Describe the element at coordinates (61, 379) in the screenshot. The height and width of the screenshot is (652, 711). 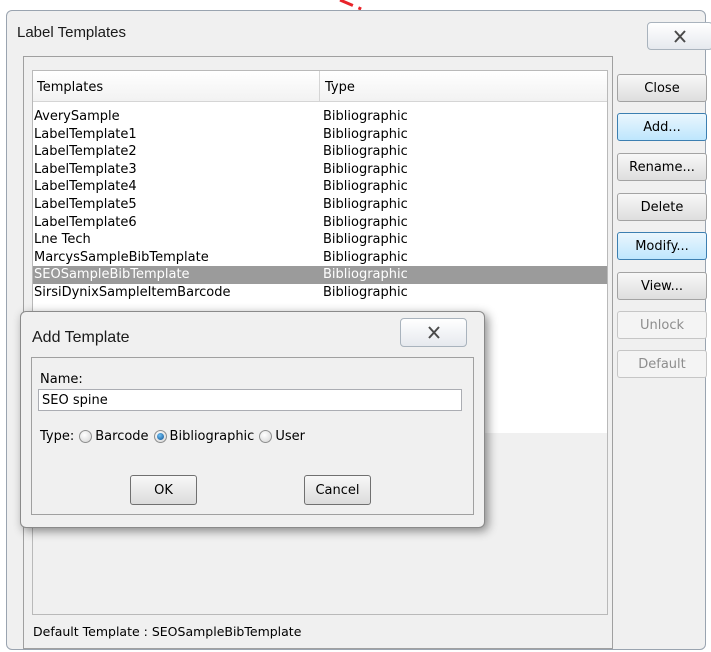
I see `name-label: Name:` at that location.